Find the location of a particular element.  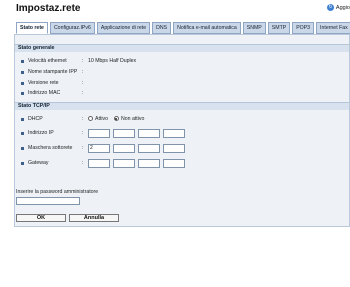

network-version-label: Versione rete is located at coordinates (43, 83).